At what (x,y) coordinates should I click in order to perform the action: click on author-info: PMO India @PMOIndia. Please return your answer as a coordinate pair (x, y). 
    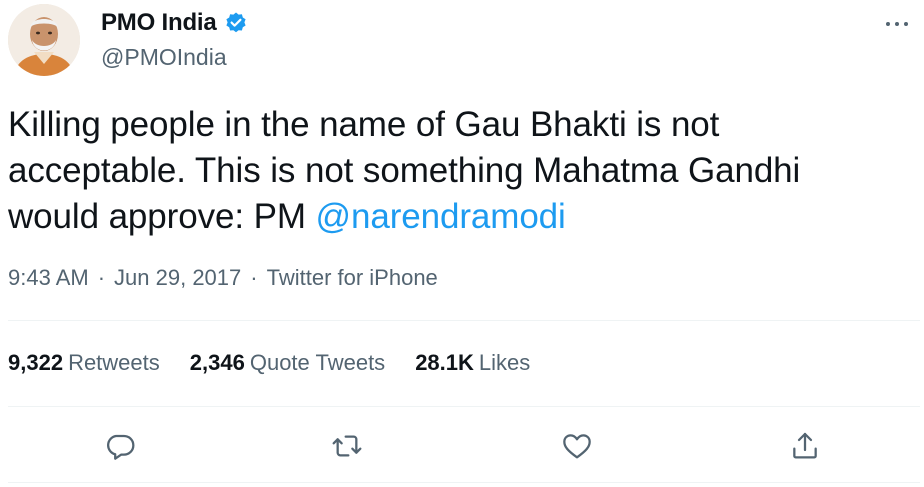
    Looking at the image, I should click on (174, 38).